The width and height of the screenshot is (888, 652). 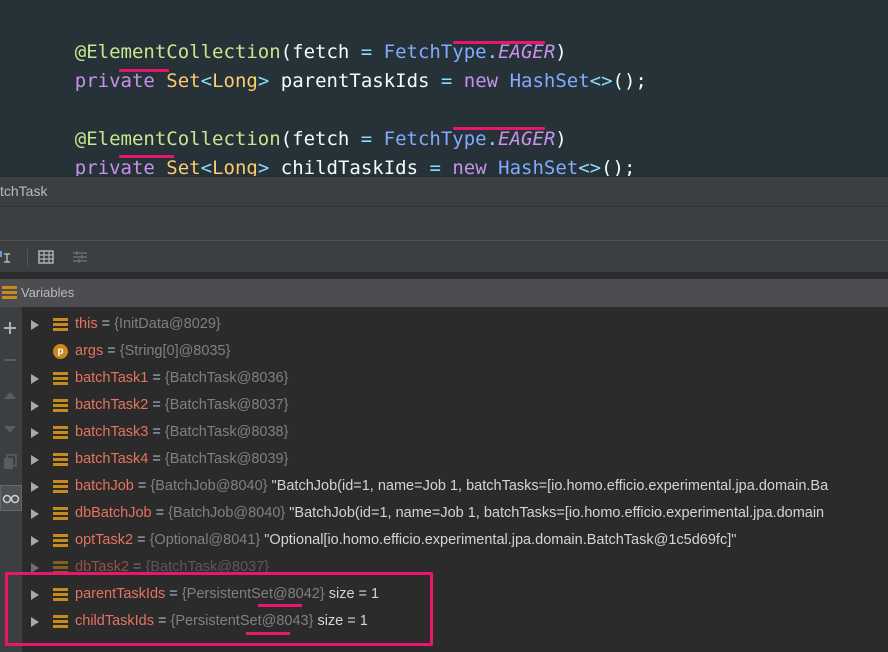 What do you see at coordinates (112, 432) in the screenshot?
I see `variable-name: batchTask3` at bounding box center [112, 432].